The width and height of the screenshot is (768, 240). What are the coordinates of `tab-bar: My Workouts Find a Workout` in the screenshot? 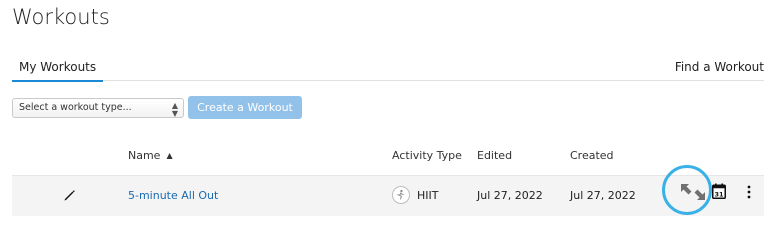 It's located at (388, 69).